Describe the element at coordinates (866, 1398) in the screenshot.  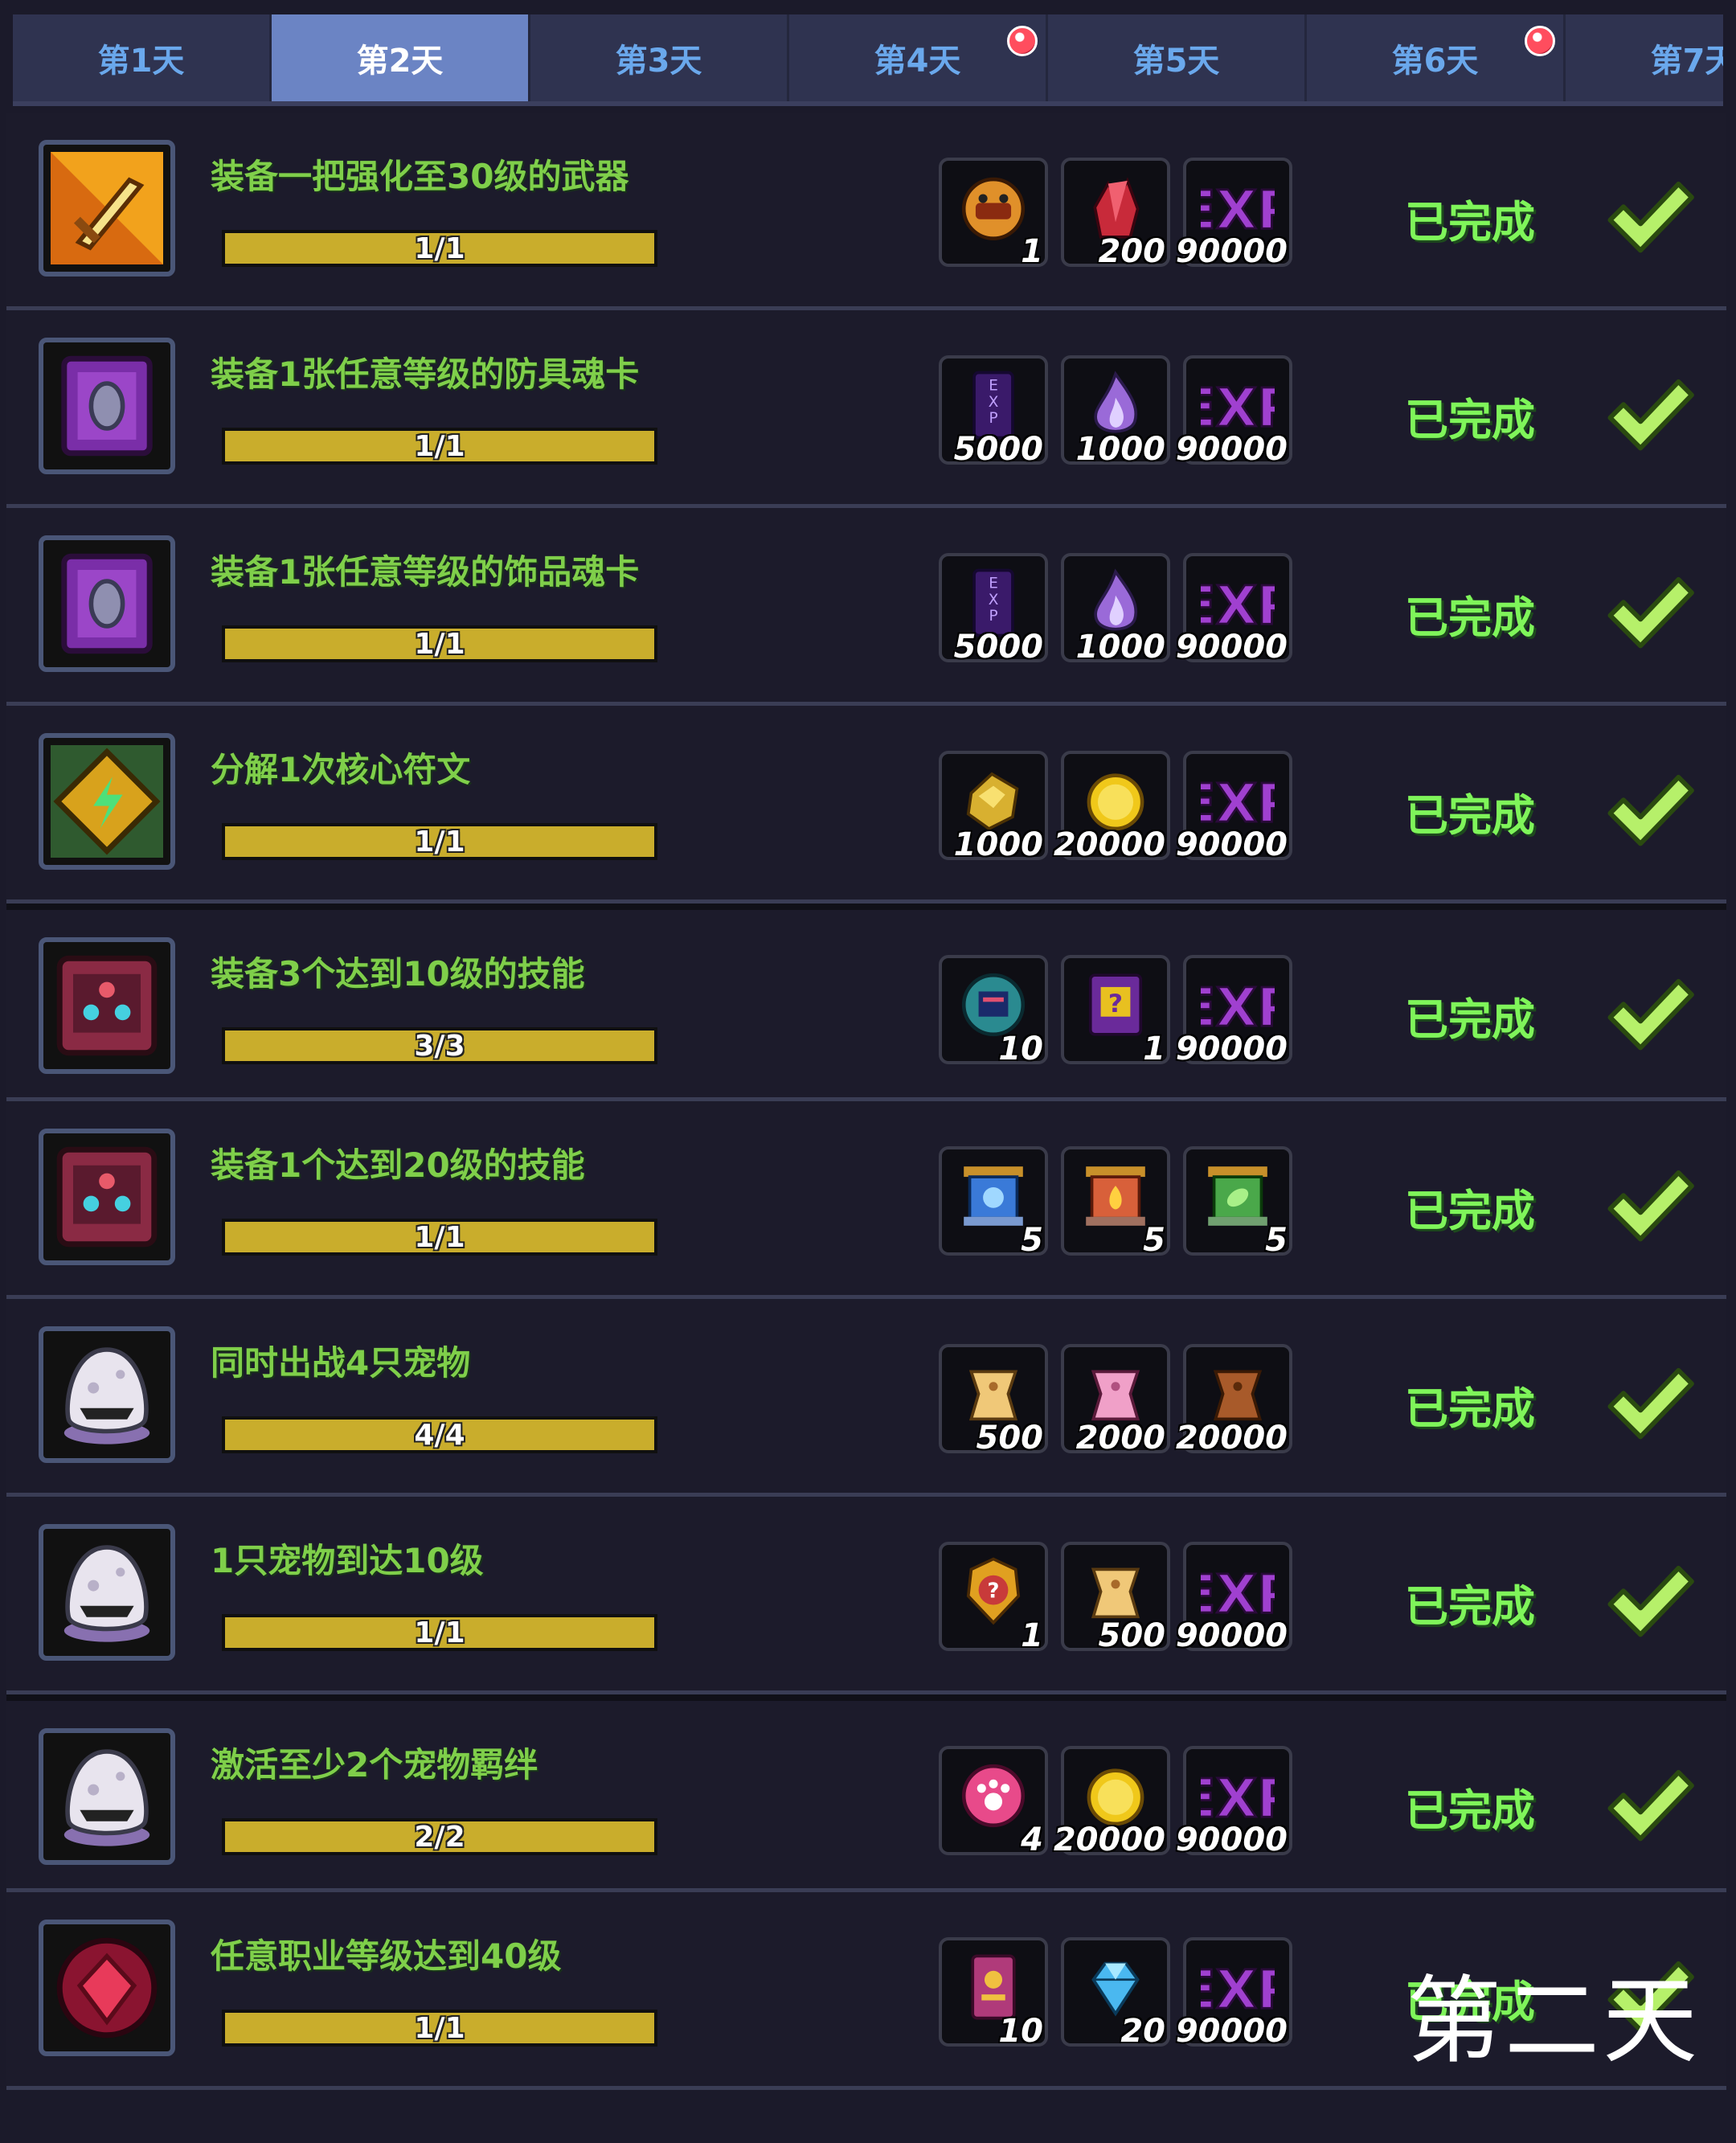
I see `task-row: 同时出战4只宠物 4/4 500 2000 20000 已完成` at that location.